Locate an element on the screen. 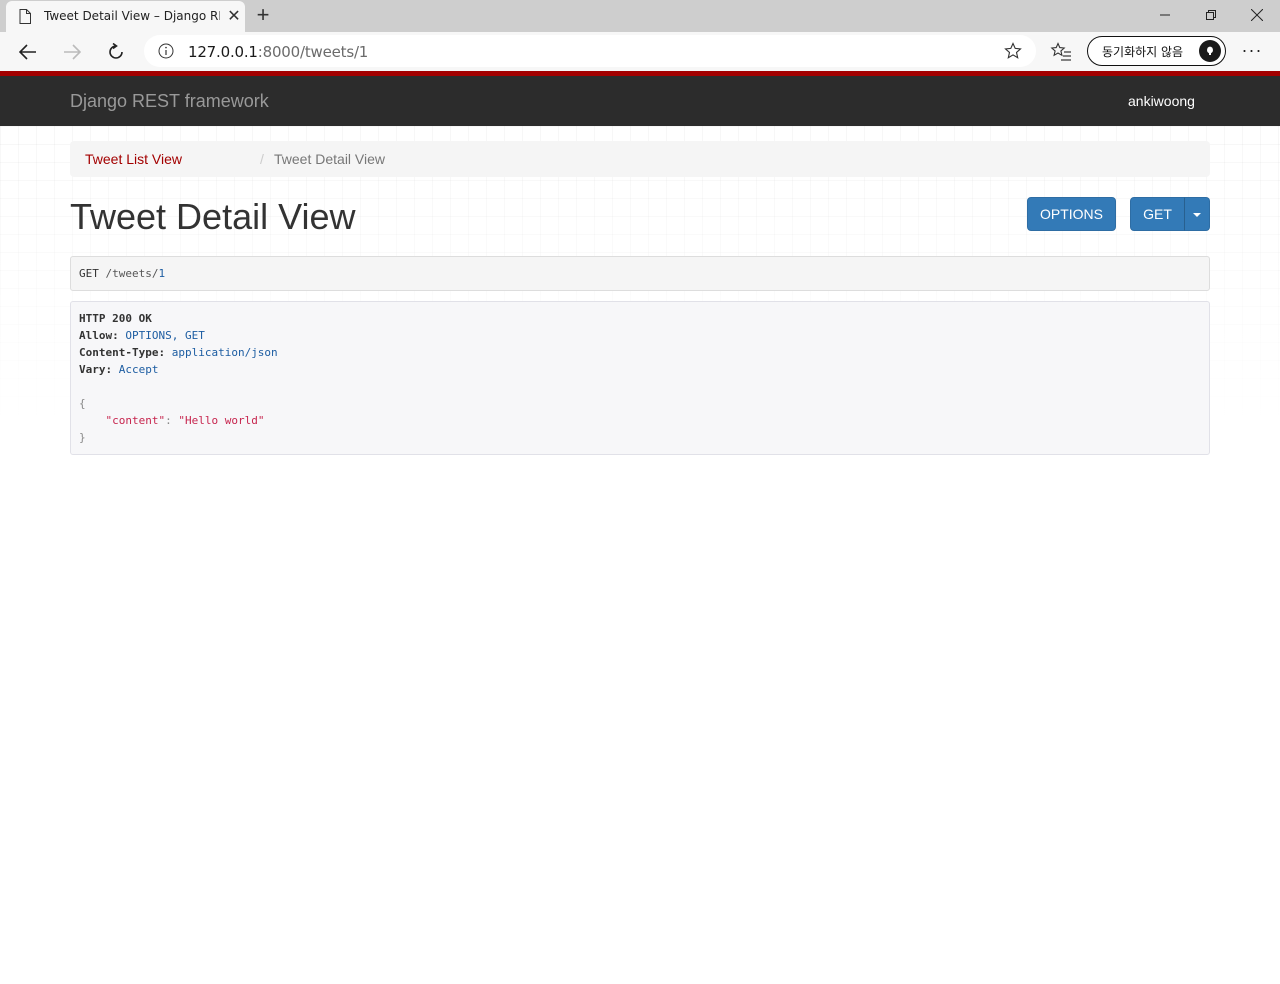 The height and width of the screenshot is (984, 1280). json-key: "content" is located at coordinates (135, 420).